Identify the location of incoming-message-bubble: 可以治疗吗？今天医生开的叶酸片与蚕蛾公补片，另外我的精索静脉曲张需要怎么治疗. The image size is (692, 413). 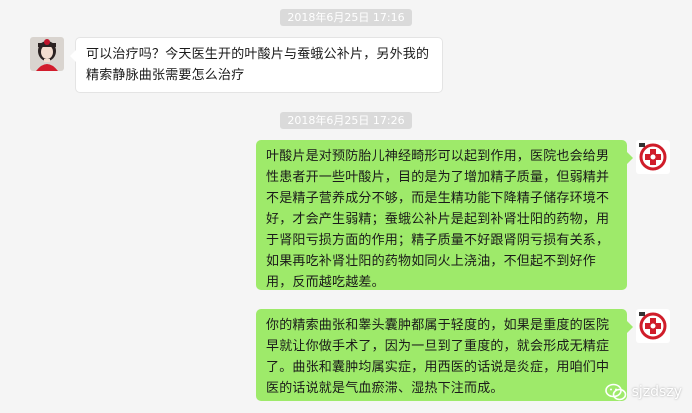
(256, 65).